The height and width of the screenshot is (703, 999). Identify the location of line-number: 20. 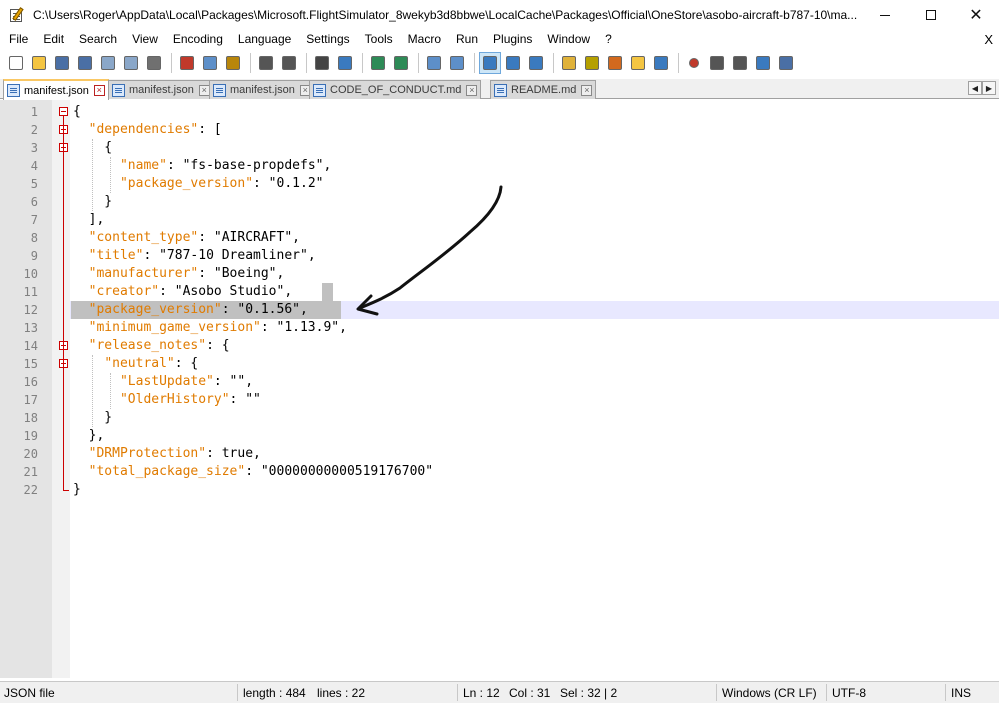
(30, 454).